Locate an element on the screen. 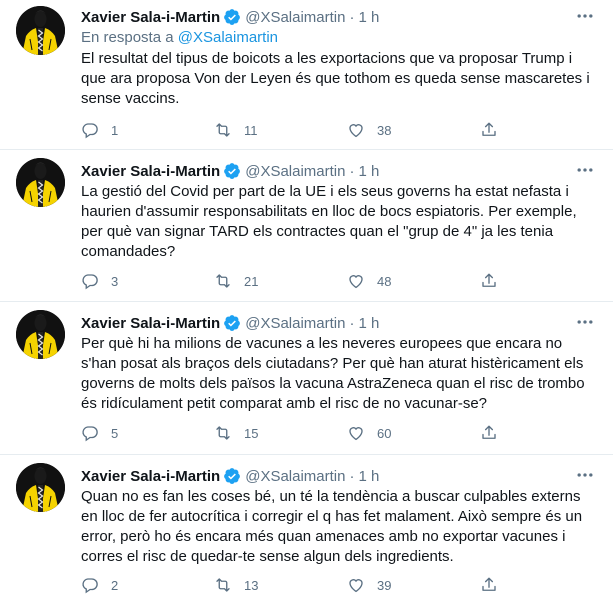 The image size is (613, 598). retweet-button: 11 is located at coordinates (236, 130).